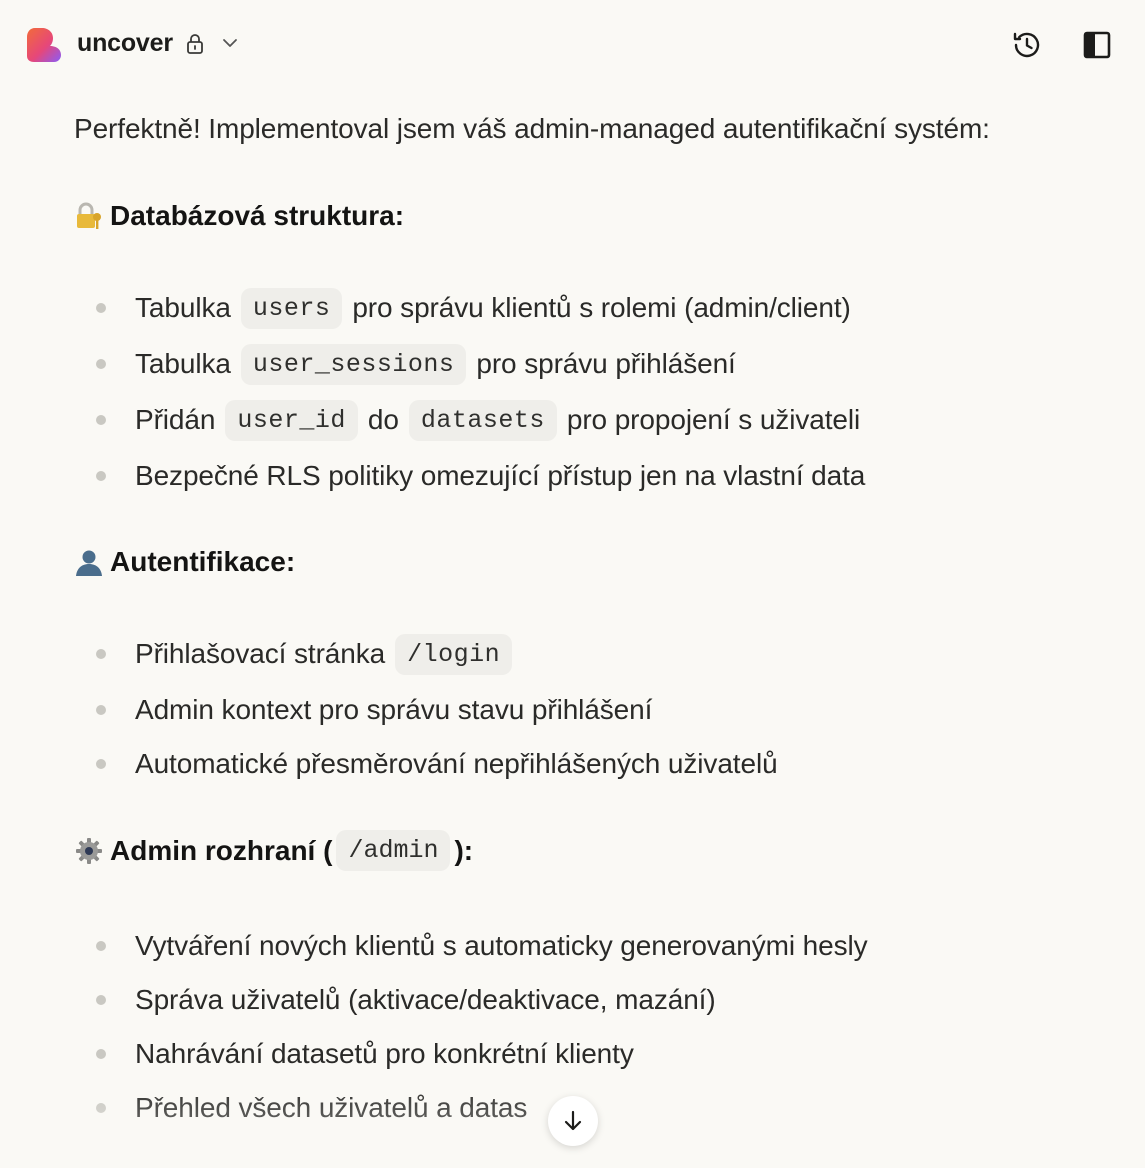  Describe the element at coordinates (291, 308) in the screenshot. I see `inline-code: users` at that location.